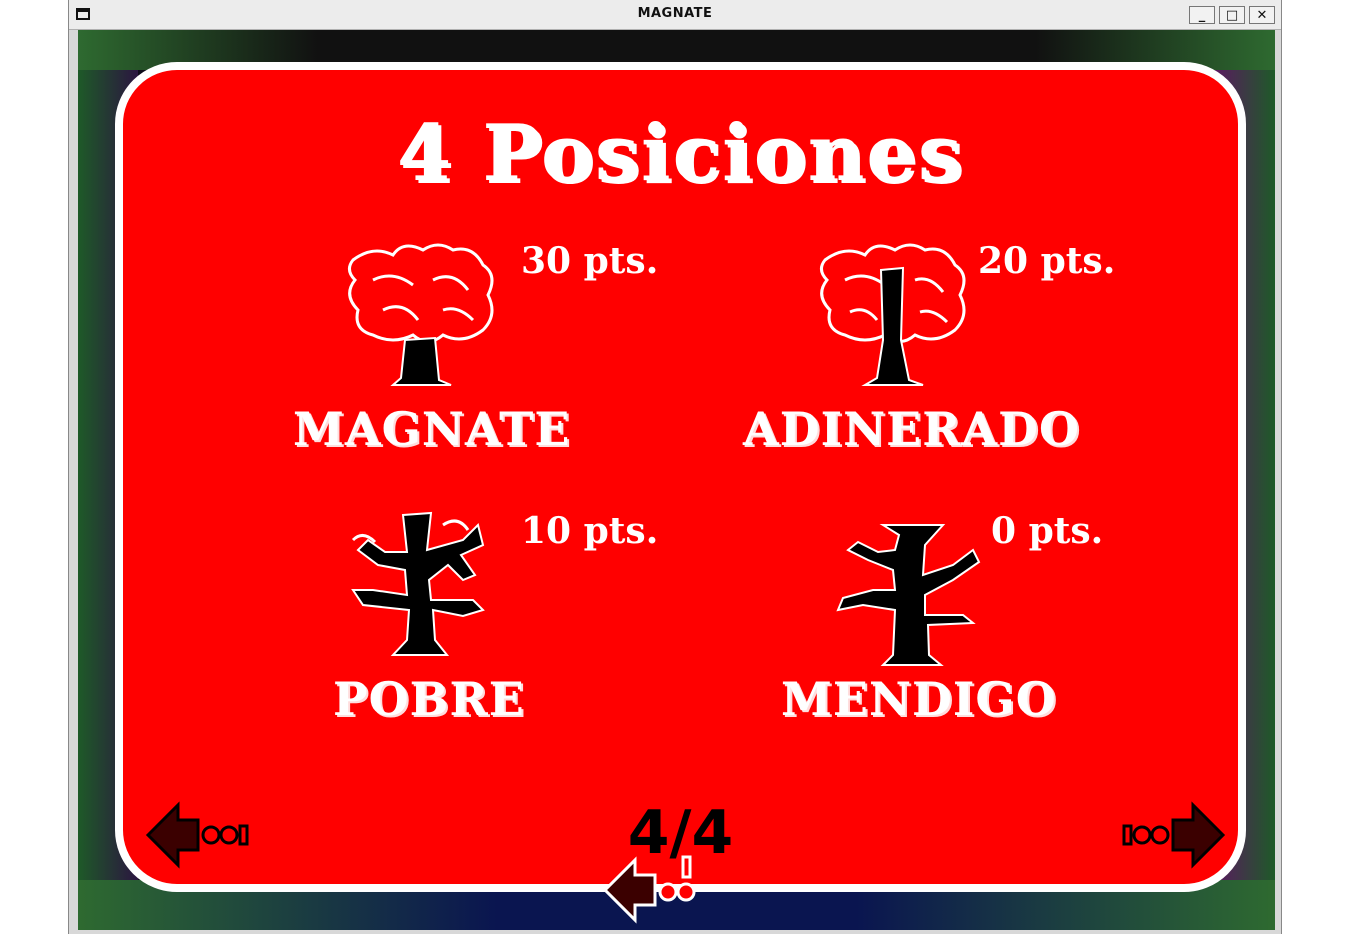 The width and height of the screenshot is (1350, 934). I want to click on maximize-button: □, so click(1232, 15).